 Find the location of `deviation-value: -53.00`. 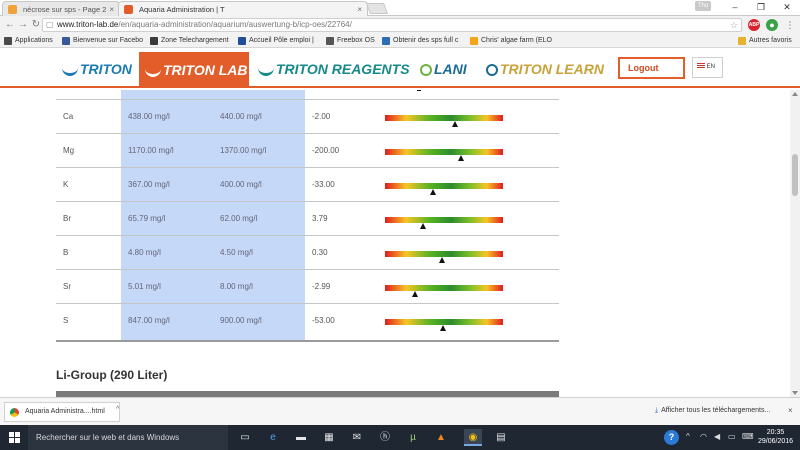

deviation-value: -53.00 is located at coordinates (323, 320).